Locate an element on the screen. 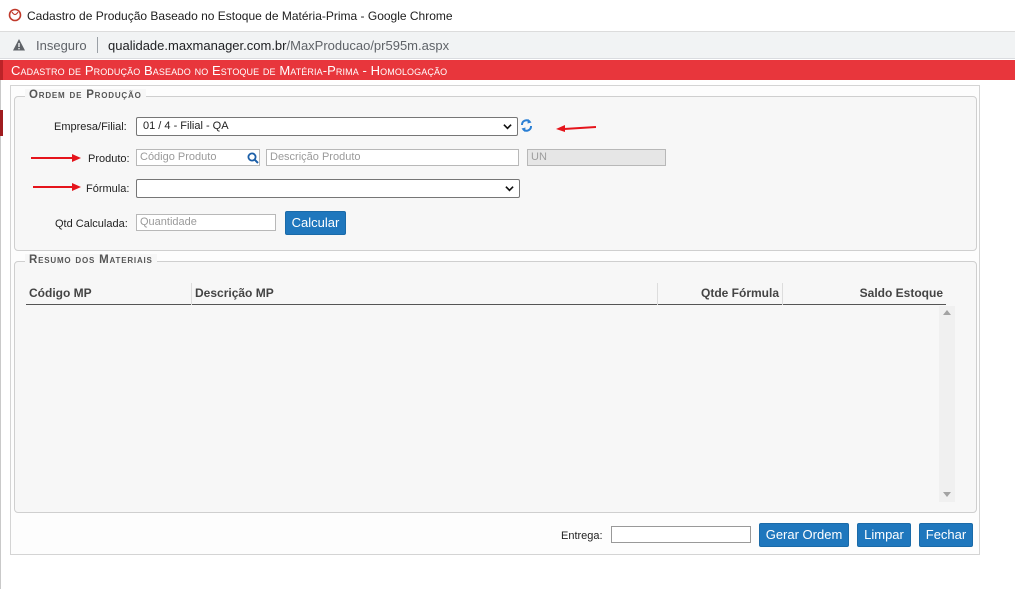 The image size is (1015, 589). url-host: qualidade.maxmanager.com.br is located at coordinates (197, 45).